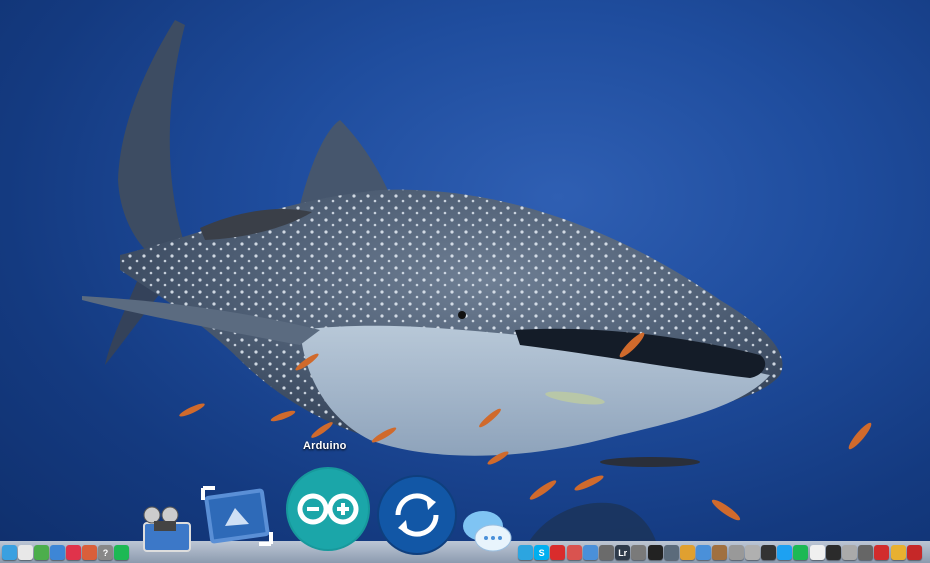 The width and height of the screenshot is (930, 563). What do you see at coordinates (785, 552) in the screenshot?
I see `twitter-icon` at bounding box center [785, 552].